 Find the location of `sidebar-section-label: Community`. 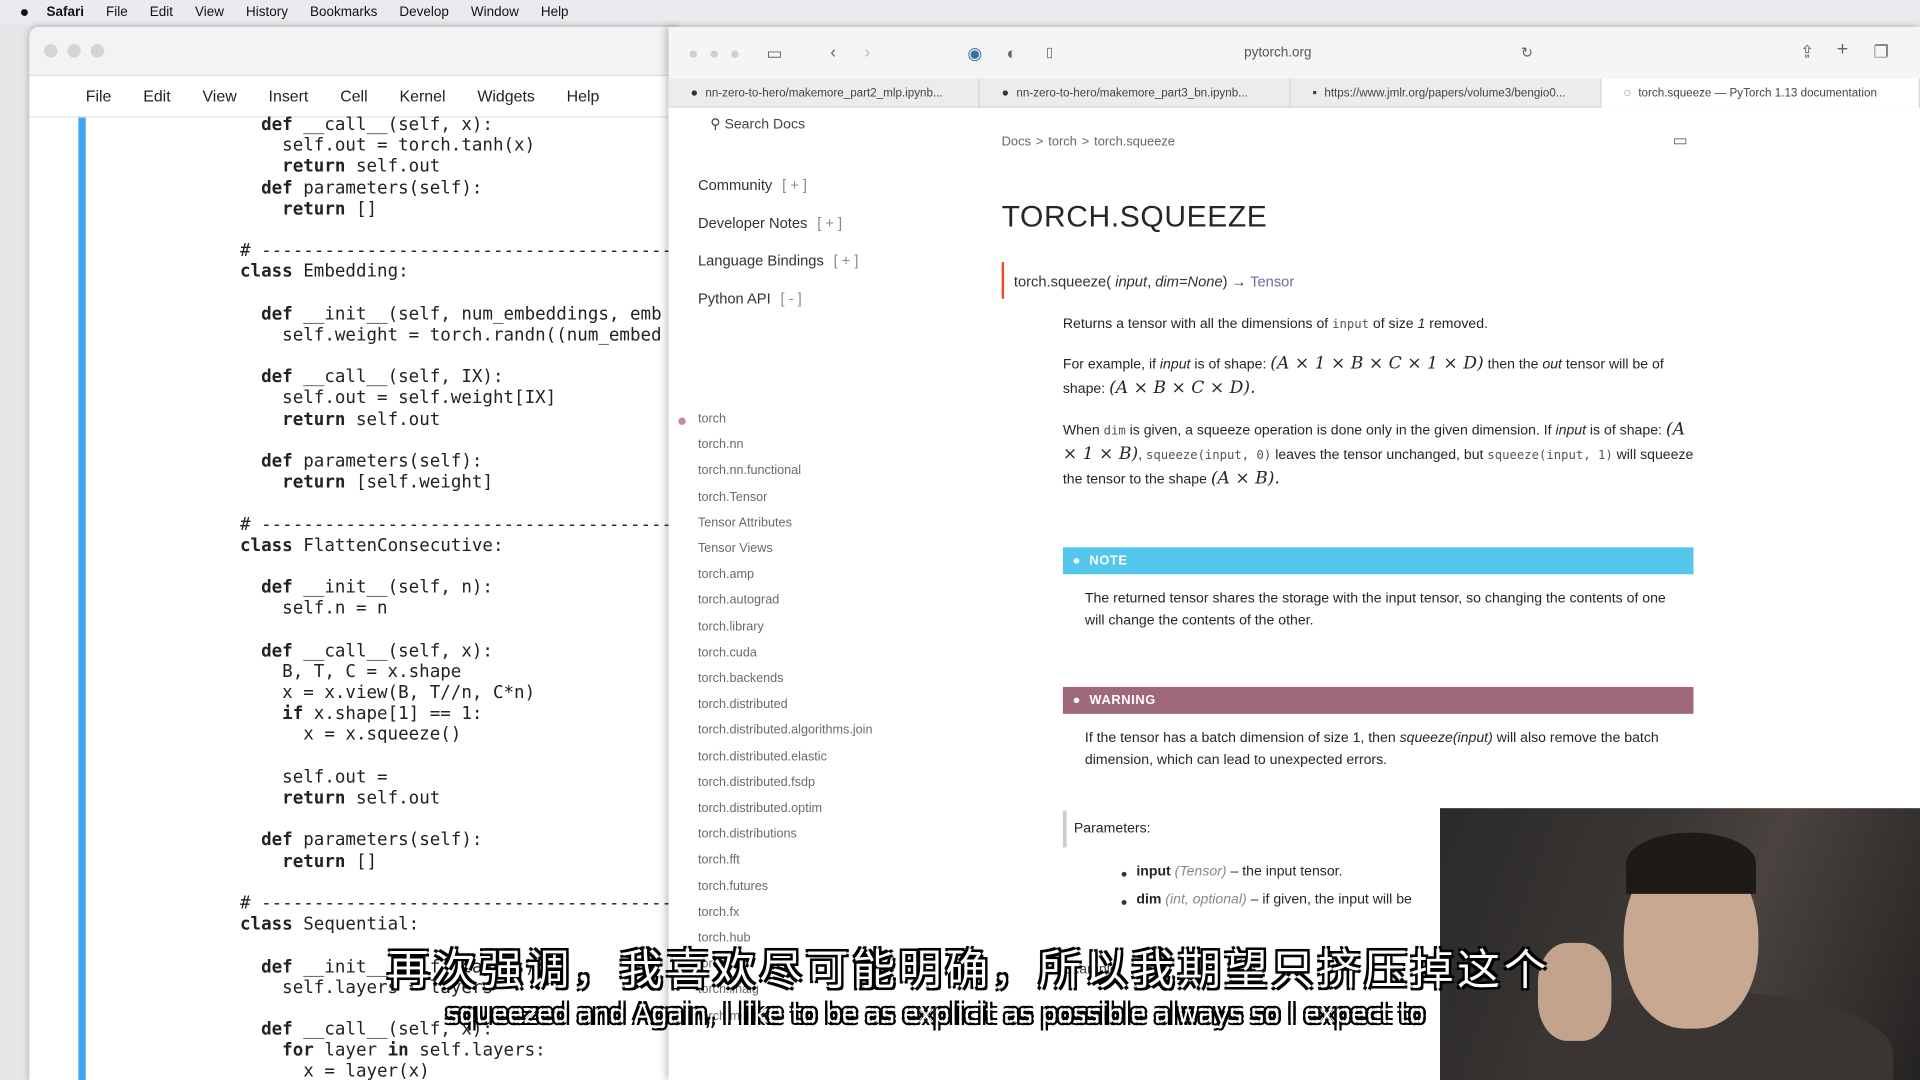

sidebar-section-label: Community is located at coordinates (735, 185).